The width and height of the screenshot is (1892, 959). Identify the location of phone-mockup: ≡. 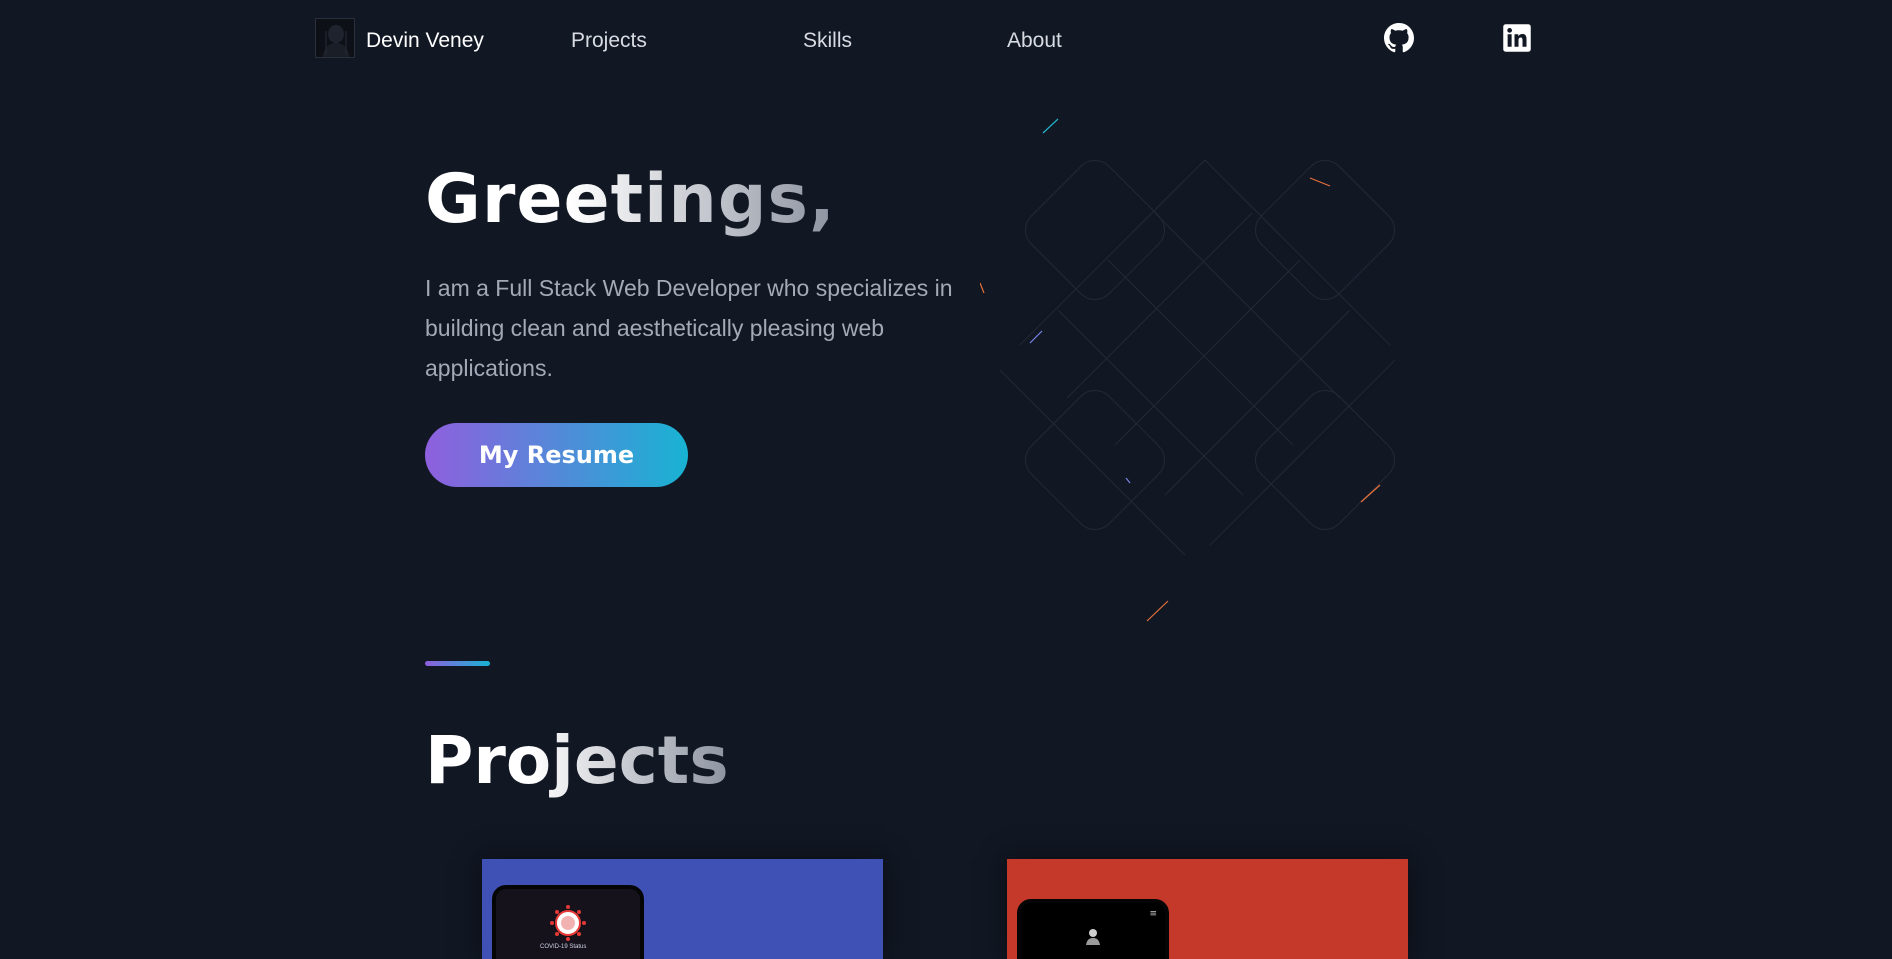
(1093, 929).